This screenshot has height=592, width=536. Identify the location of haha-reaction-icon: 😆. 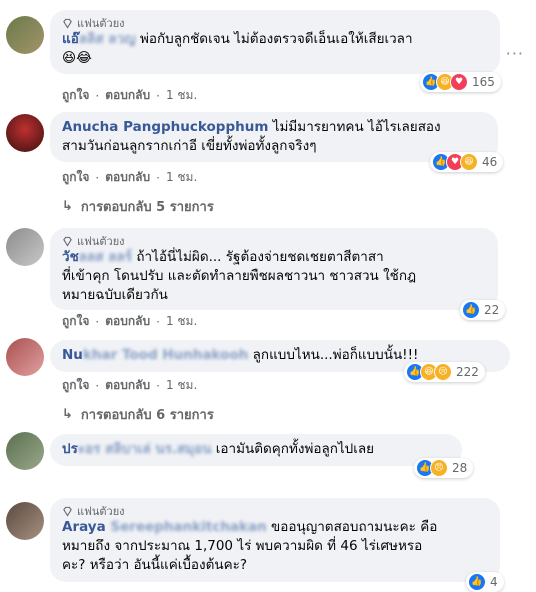
(469, 162).